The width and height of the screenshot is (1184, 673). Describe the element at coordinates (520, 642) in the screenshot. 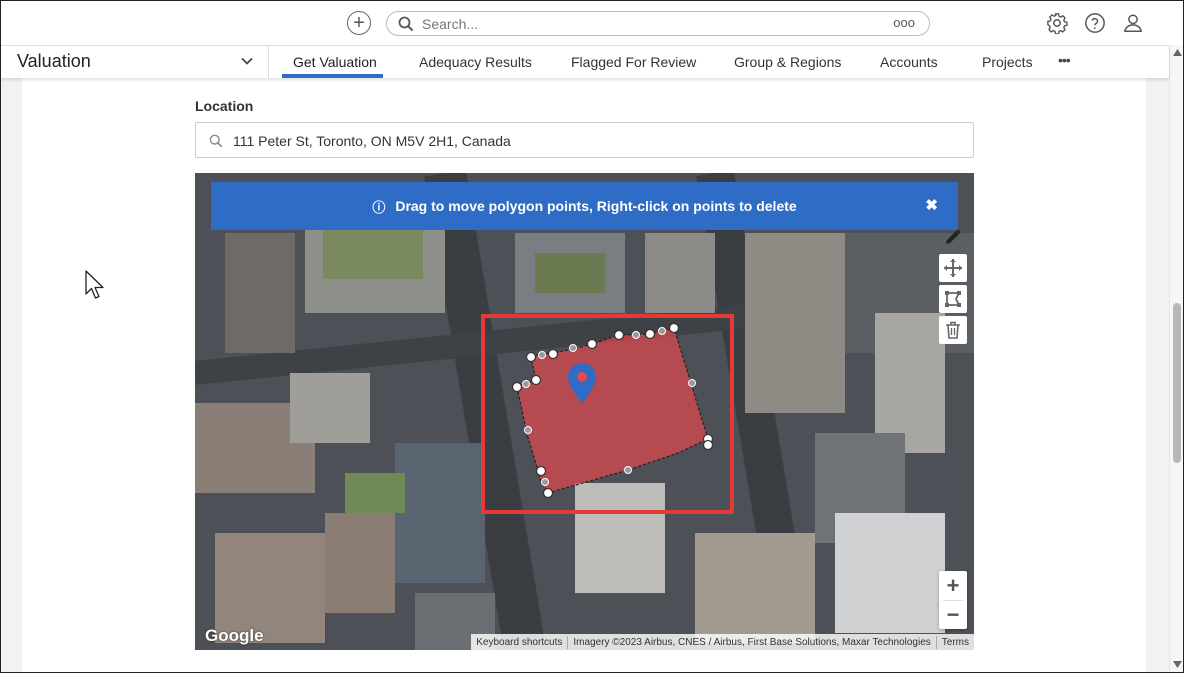

I see `keyboard-shortcuts-link: Keyboard shortcuts` at that location.